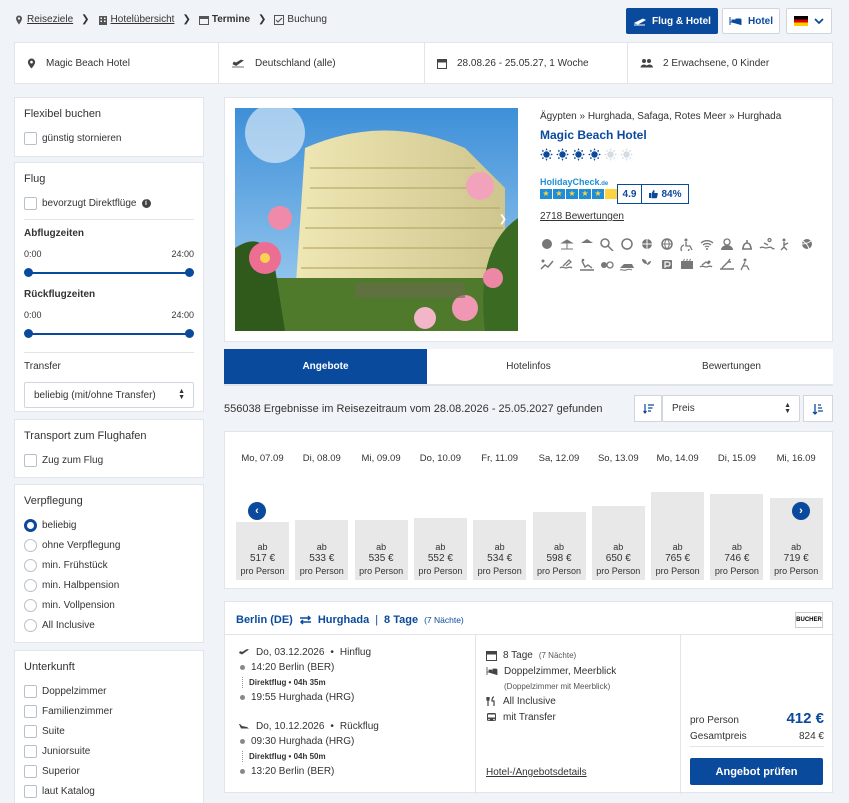 This screenshot has height=803, width=849. What do you see at coordinates (109, 751) in the screenshot?
I see `room-option: Juniorsuite` at bounding box center [109, 751].